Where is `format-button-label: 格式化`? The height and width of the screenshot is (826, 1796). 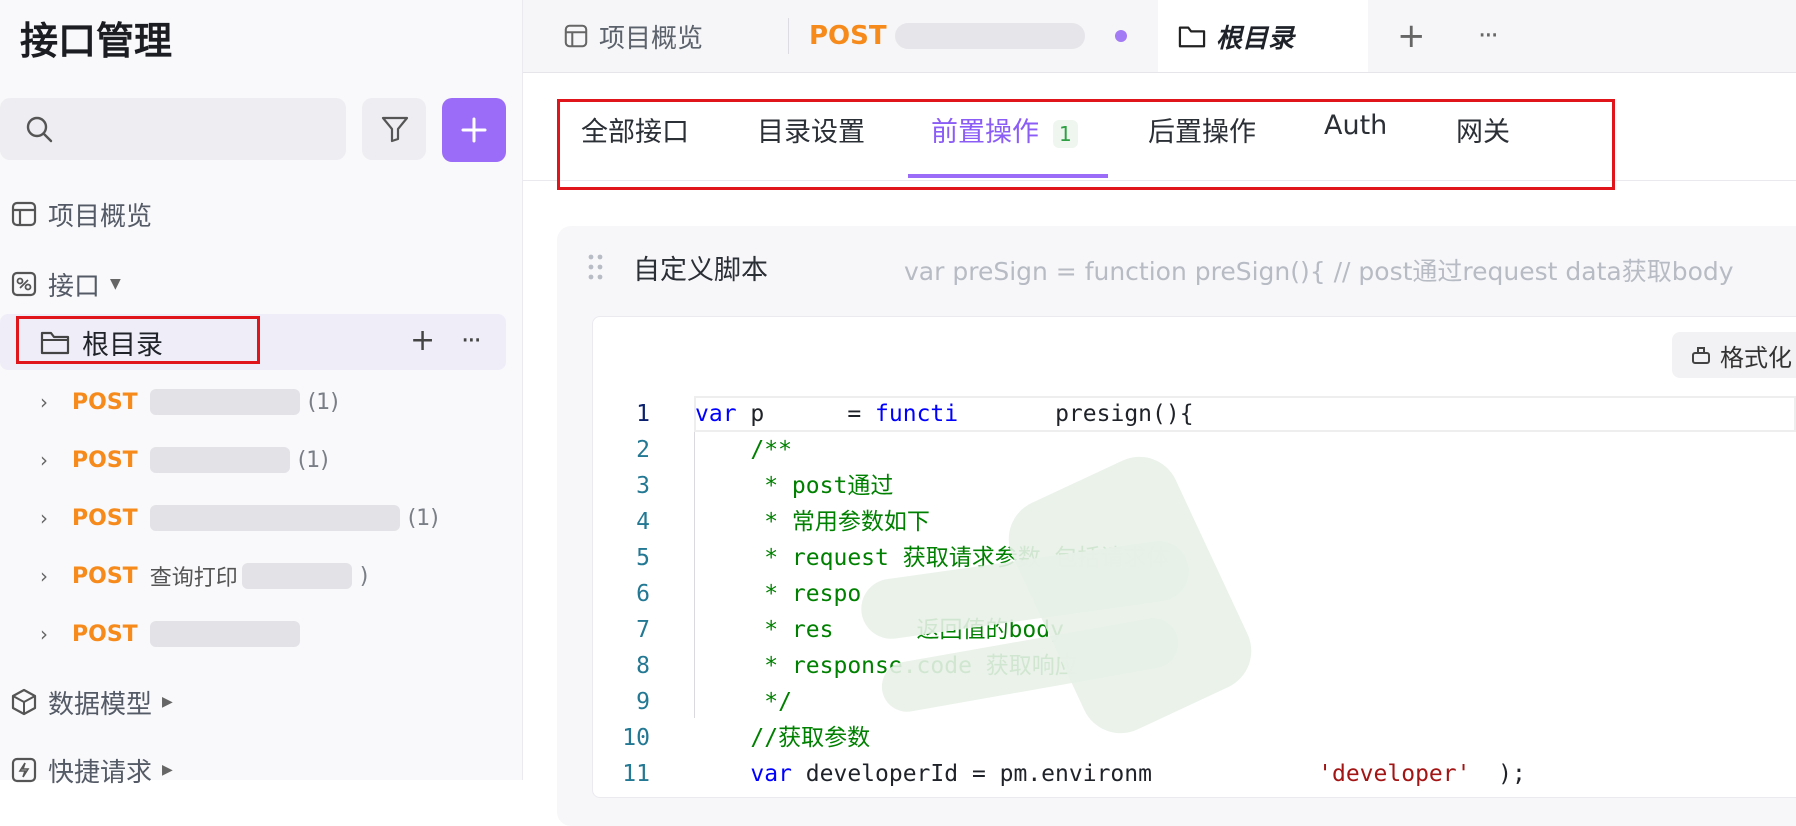
format-button-label: 格式化 is located at coordinates (1756, 357).